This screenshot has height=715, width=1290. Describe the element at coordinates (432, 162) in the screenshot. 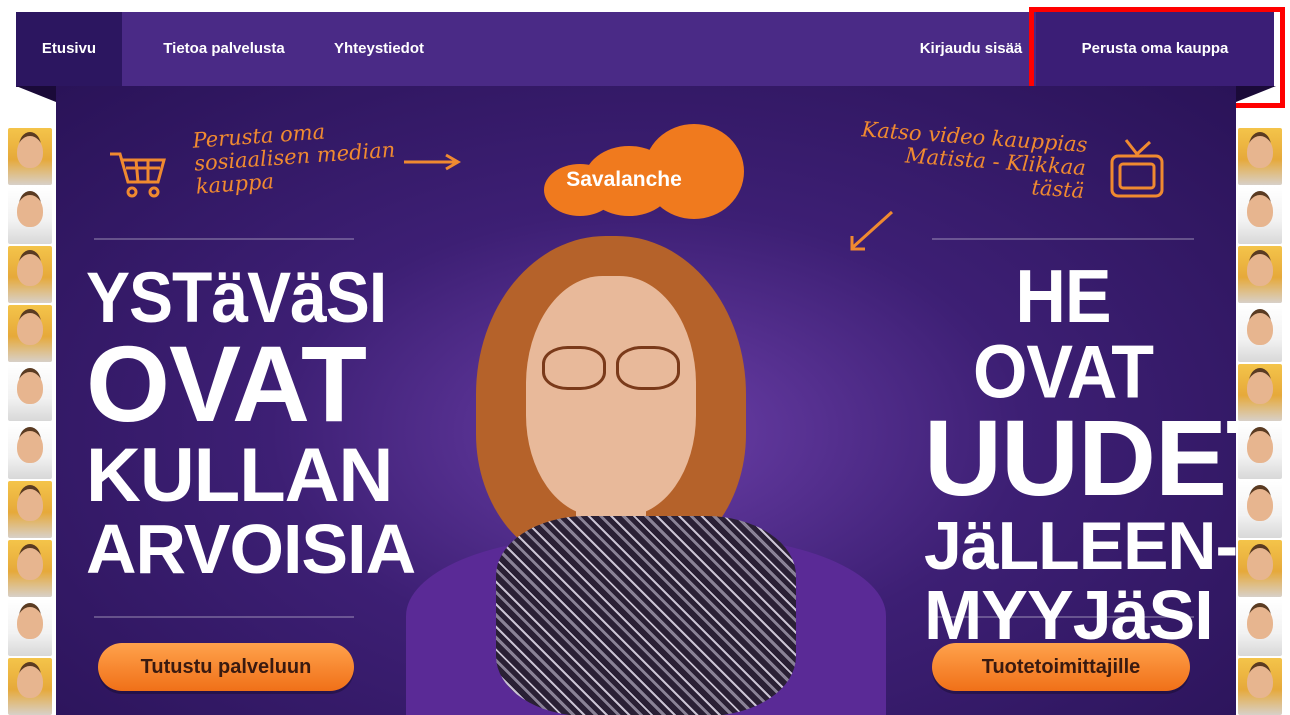

I see `arrow-right-icon` at that location.